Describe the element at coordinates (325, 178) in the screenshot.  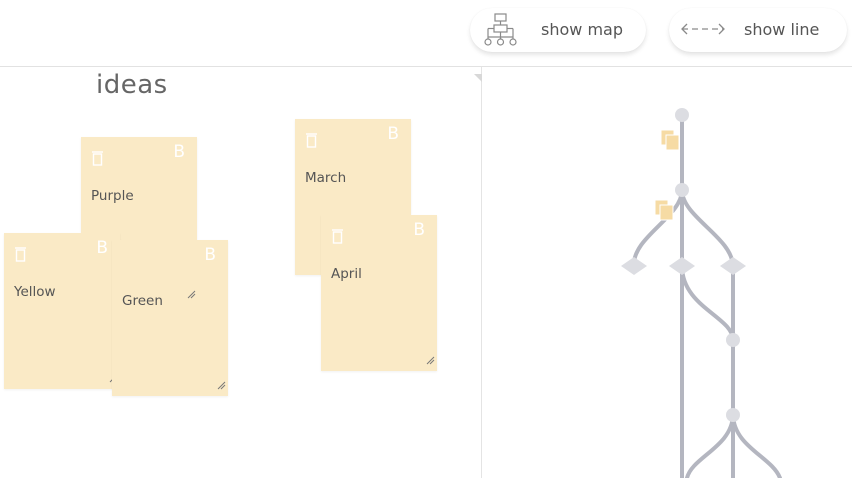
I see `note-label: March` at that location.